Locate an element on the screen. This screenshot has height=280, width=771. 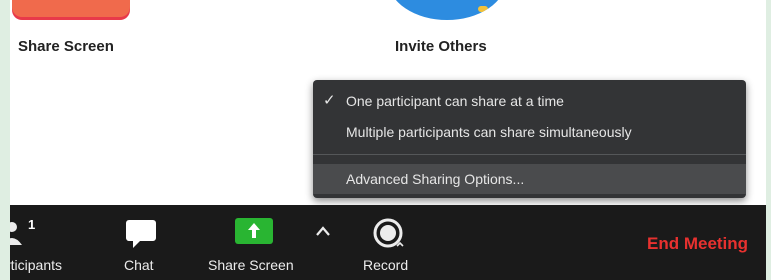
chat-label: Chat is located at coordinates (139, 265).